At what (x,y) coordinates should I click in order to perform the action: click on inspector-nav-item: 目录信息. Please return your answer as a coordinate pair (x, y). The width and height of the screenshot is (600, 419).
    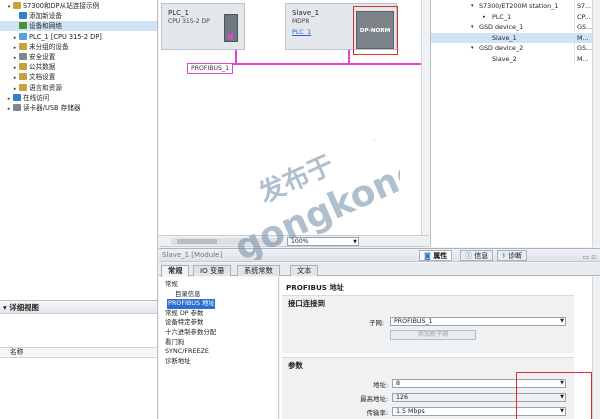
    Looking at the image, I should click on (218, 295).